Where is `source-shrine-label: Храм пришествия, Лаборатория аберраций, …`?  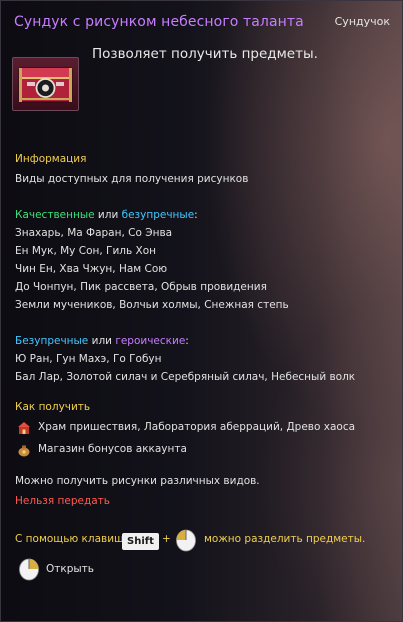
source-shrine-label: Храм пришествия, Лаборатория аберраций, … is located at coordinates (197, 427).